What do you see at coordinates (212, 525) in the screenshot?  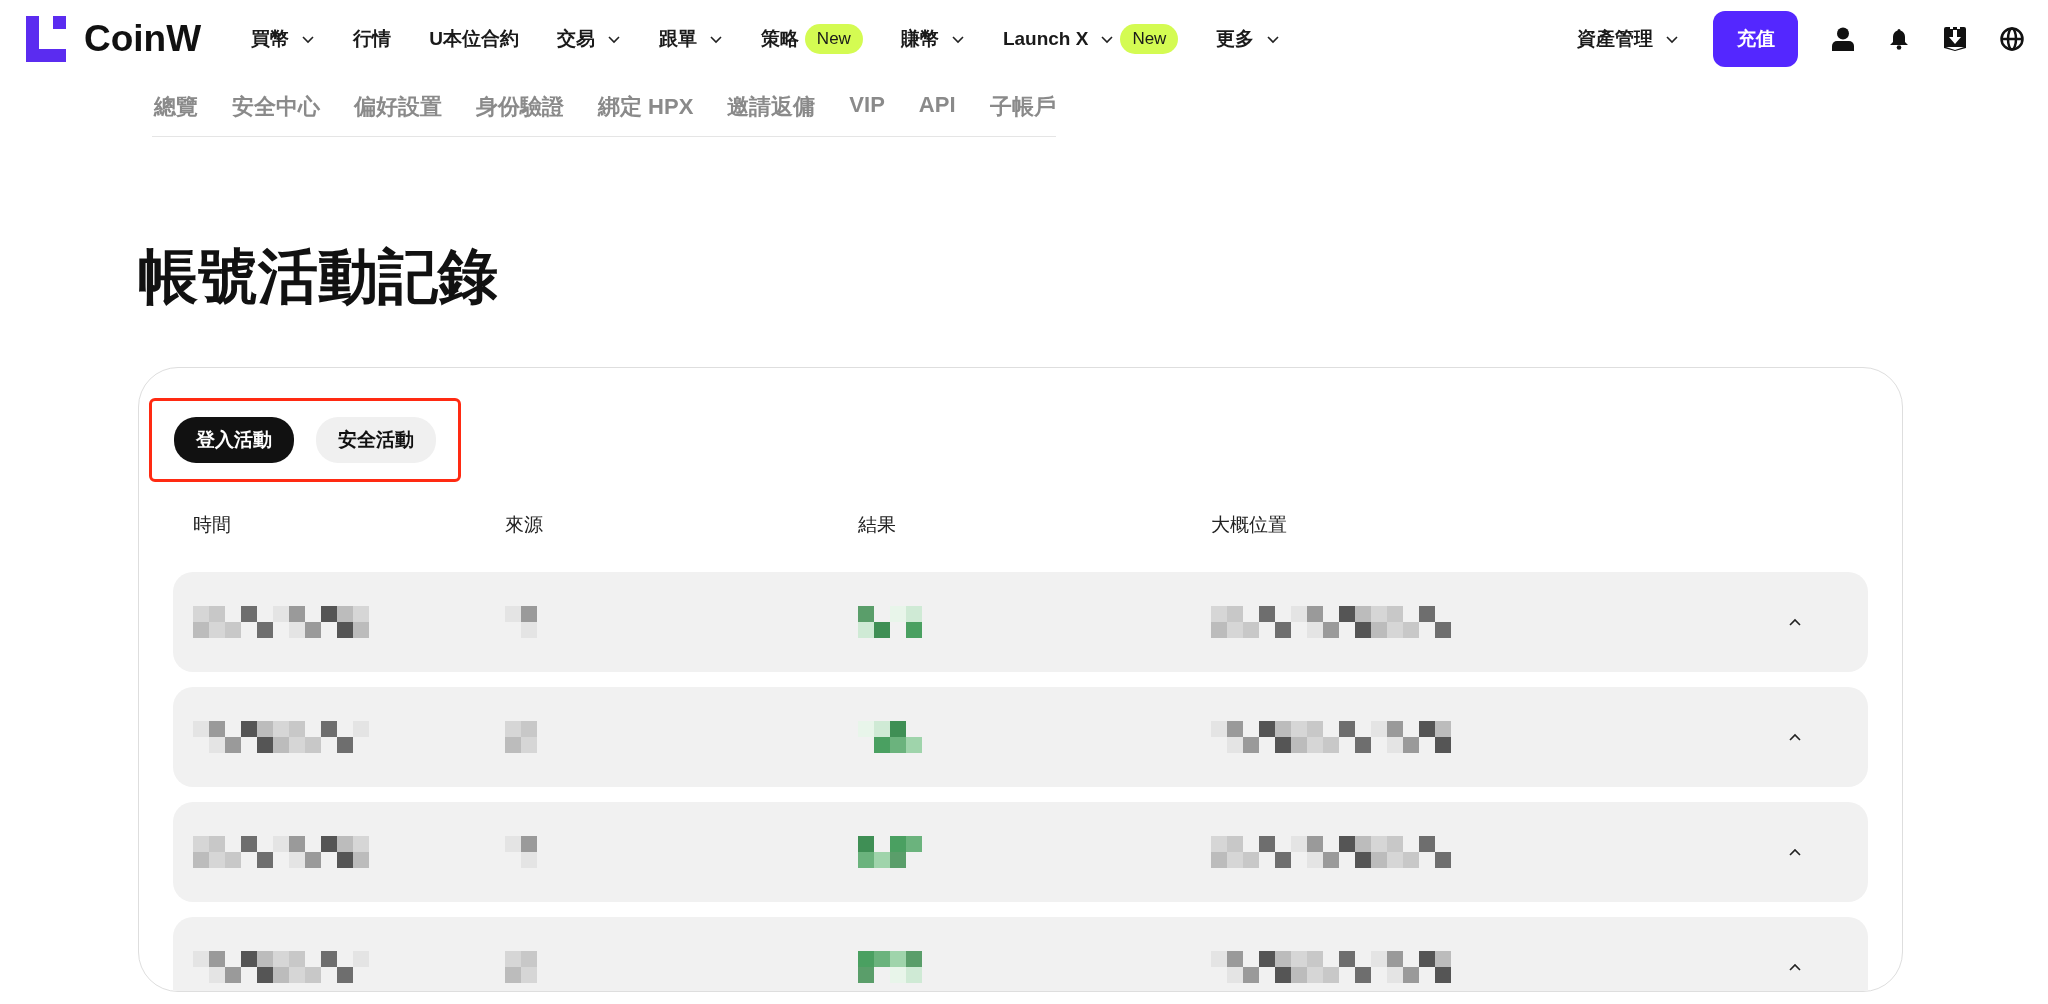 I see `column-header: 時間` at bounding box center [212, 525].